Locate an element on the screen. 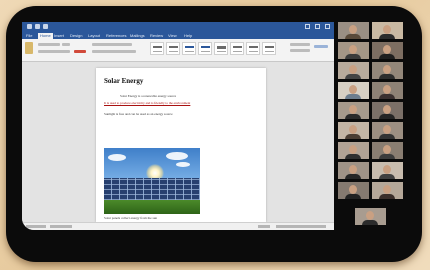  paste-icon is located at coordinates (29, 48).